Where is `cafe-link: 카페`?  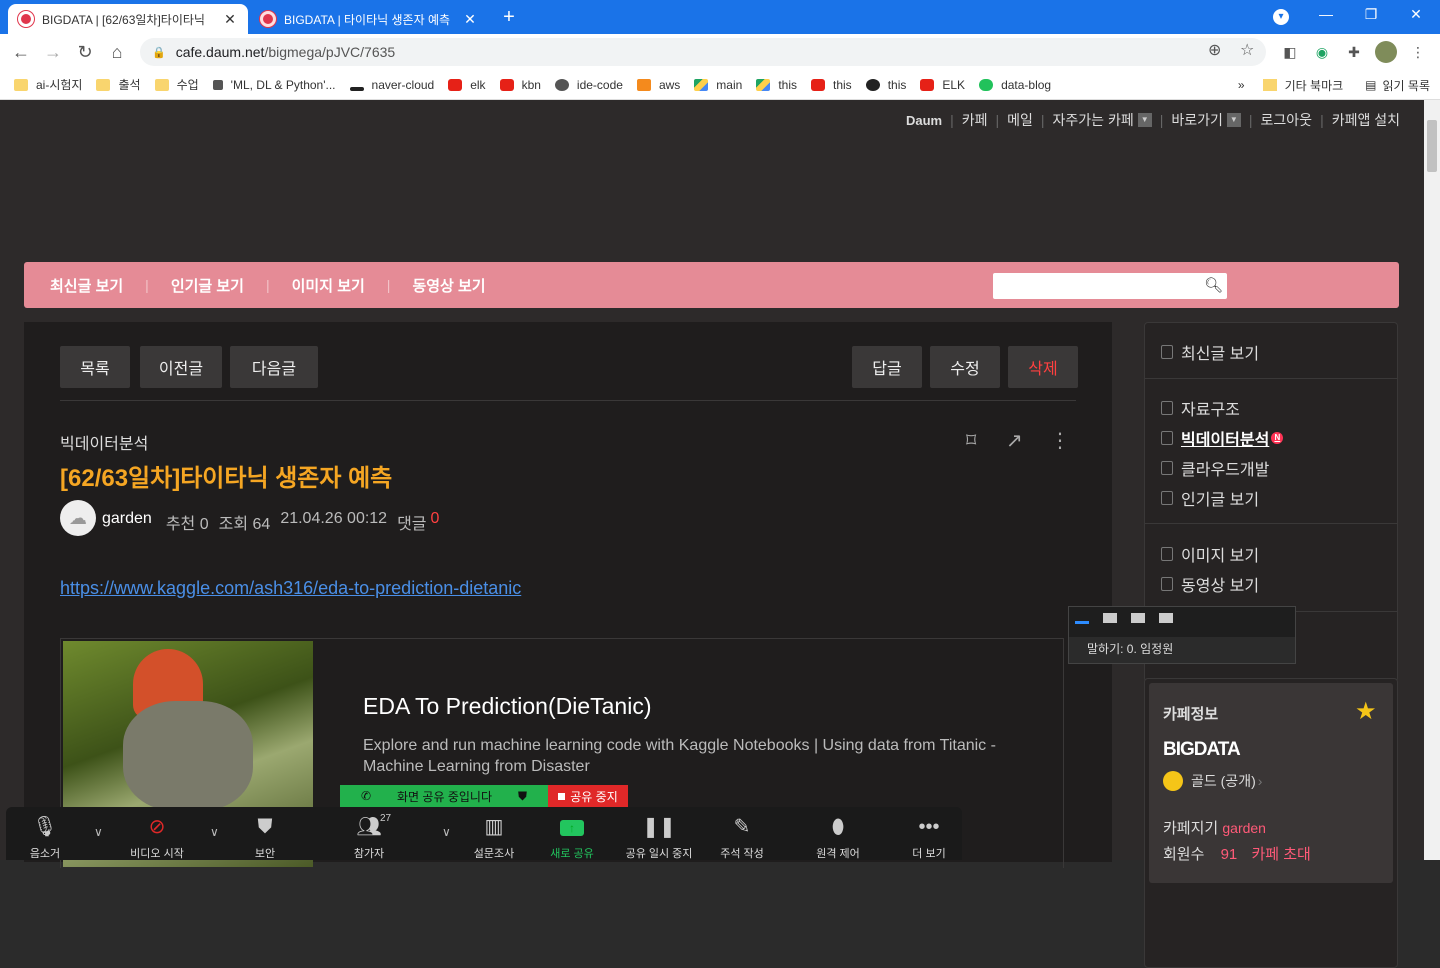
cafe-link: 카페 is located at coordinates (975, 120).